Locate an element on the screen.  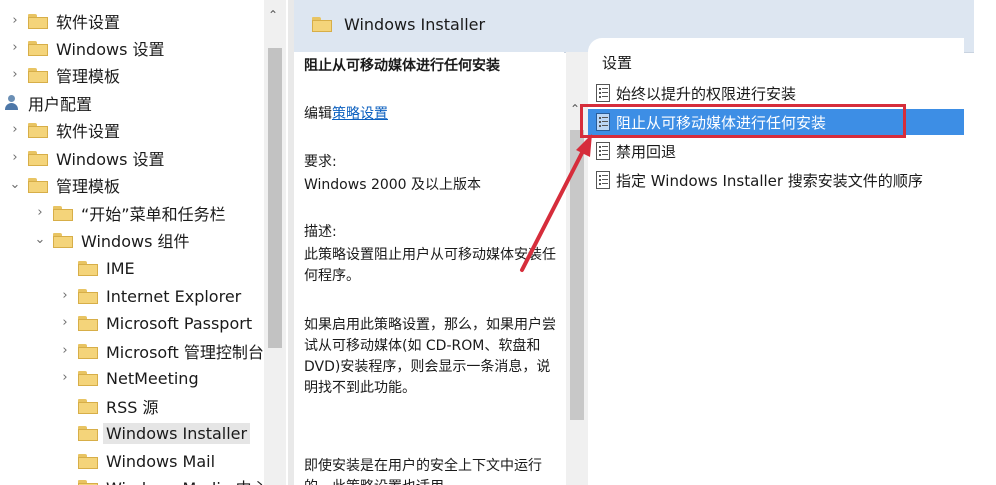
tree-item-user-software-settings: › 软件设置 is located at coordinates (64, 130).